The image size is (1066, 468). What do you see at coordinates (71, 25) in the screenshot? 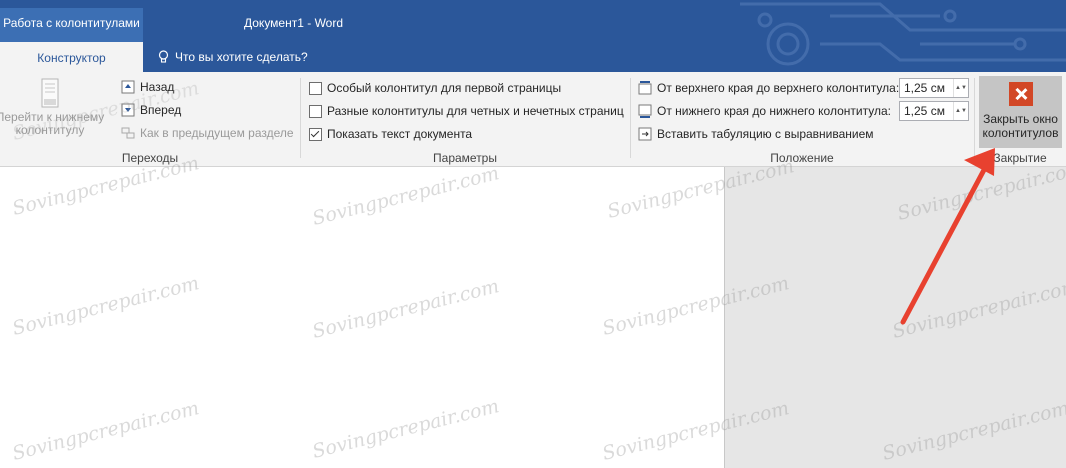
I see `contextual-tab-header-footer: Работа с колонтитулами` at bounding box center [71, 25].